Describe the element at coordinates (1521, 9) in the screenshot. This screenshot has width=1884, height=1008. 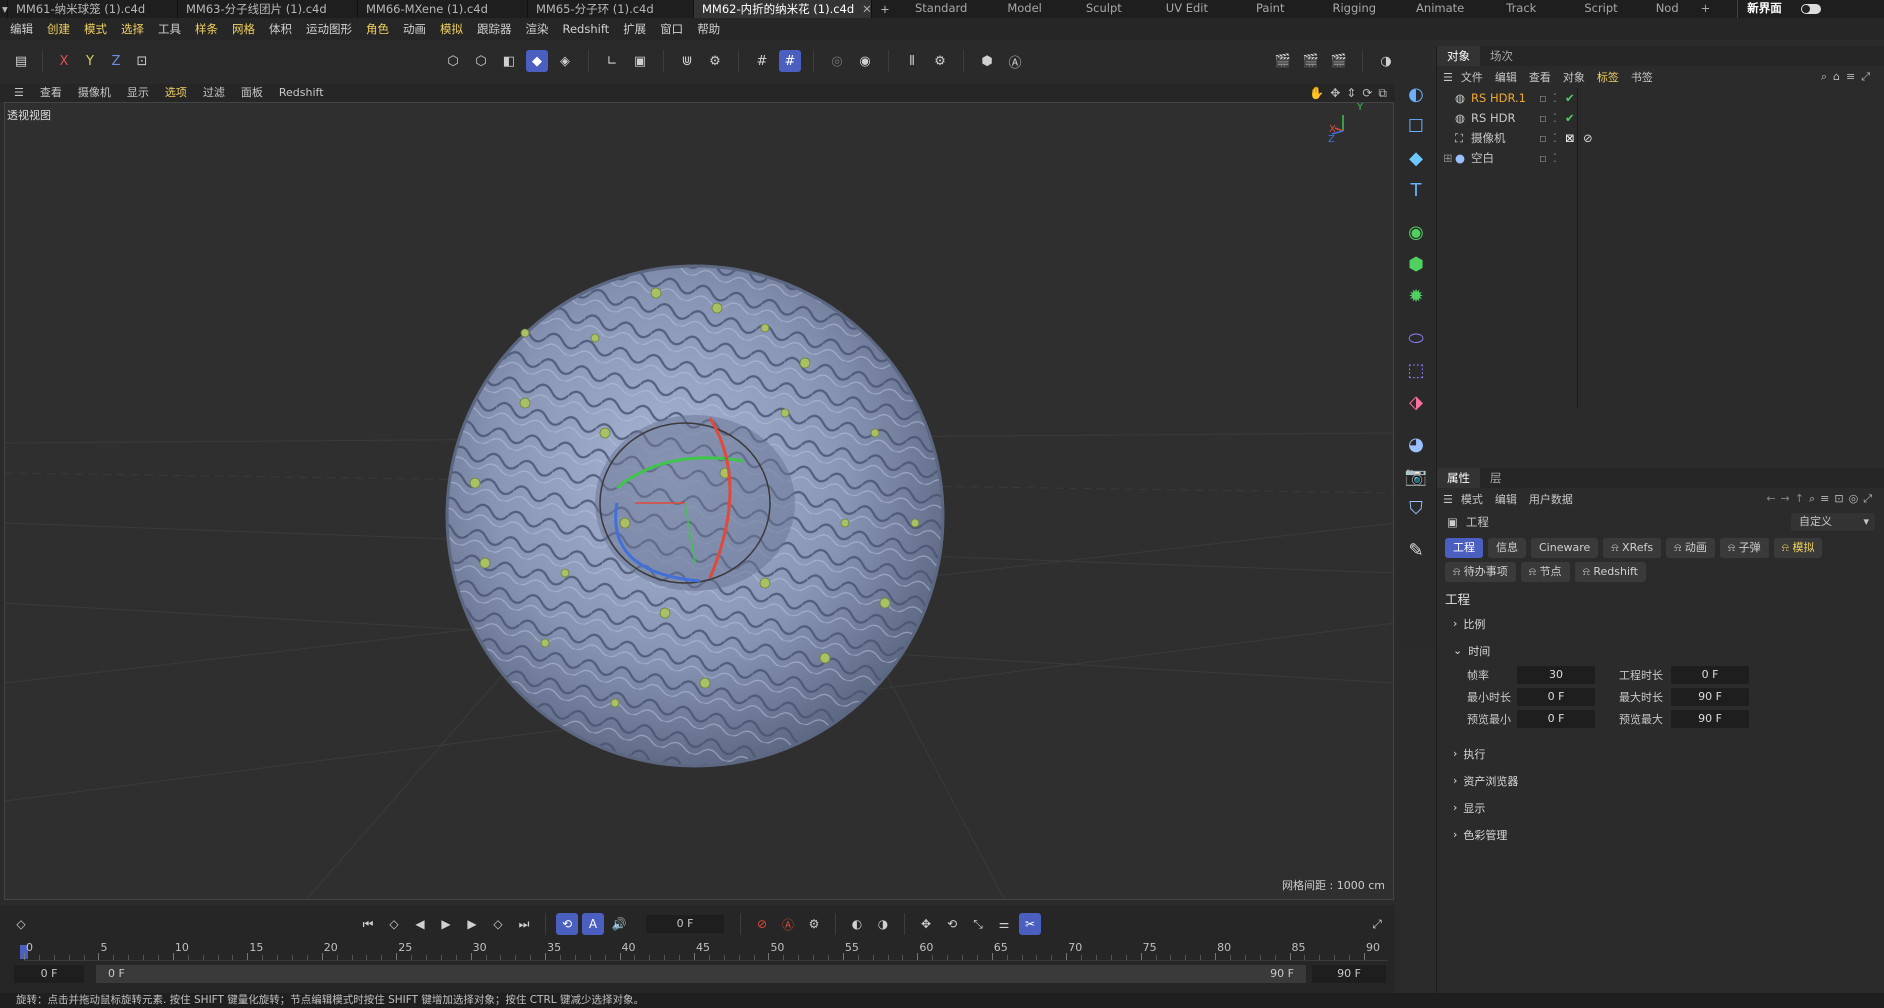
I see `layout-tab-track: Track` at that location.